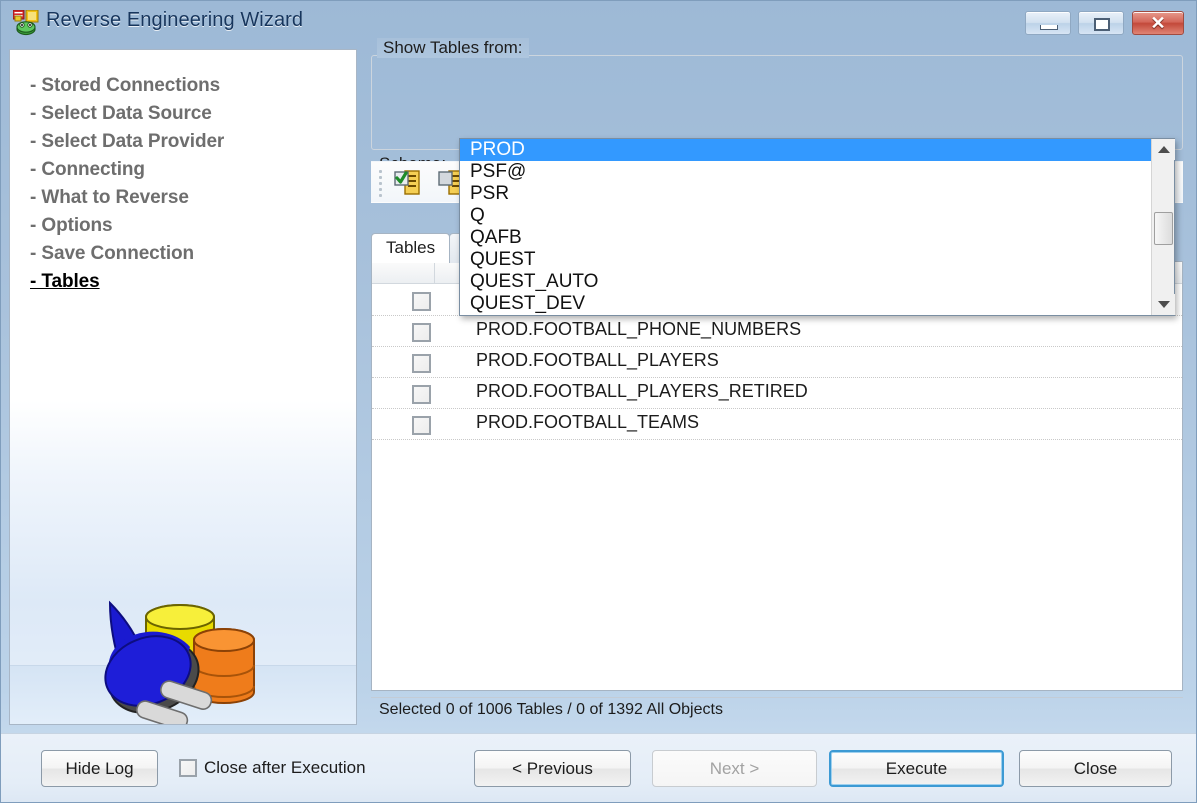  Describe the element at coordinates (188, 768) in the screenshot. I see `close-after-execution-checkbox` at that location.